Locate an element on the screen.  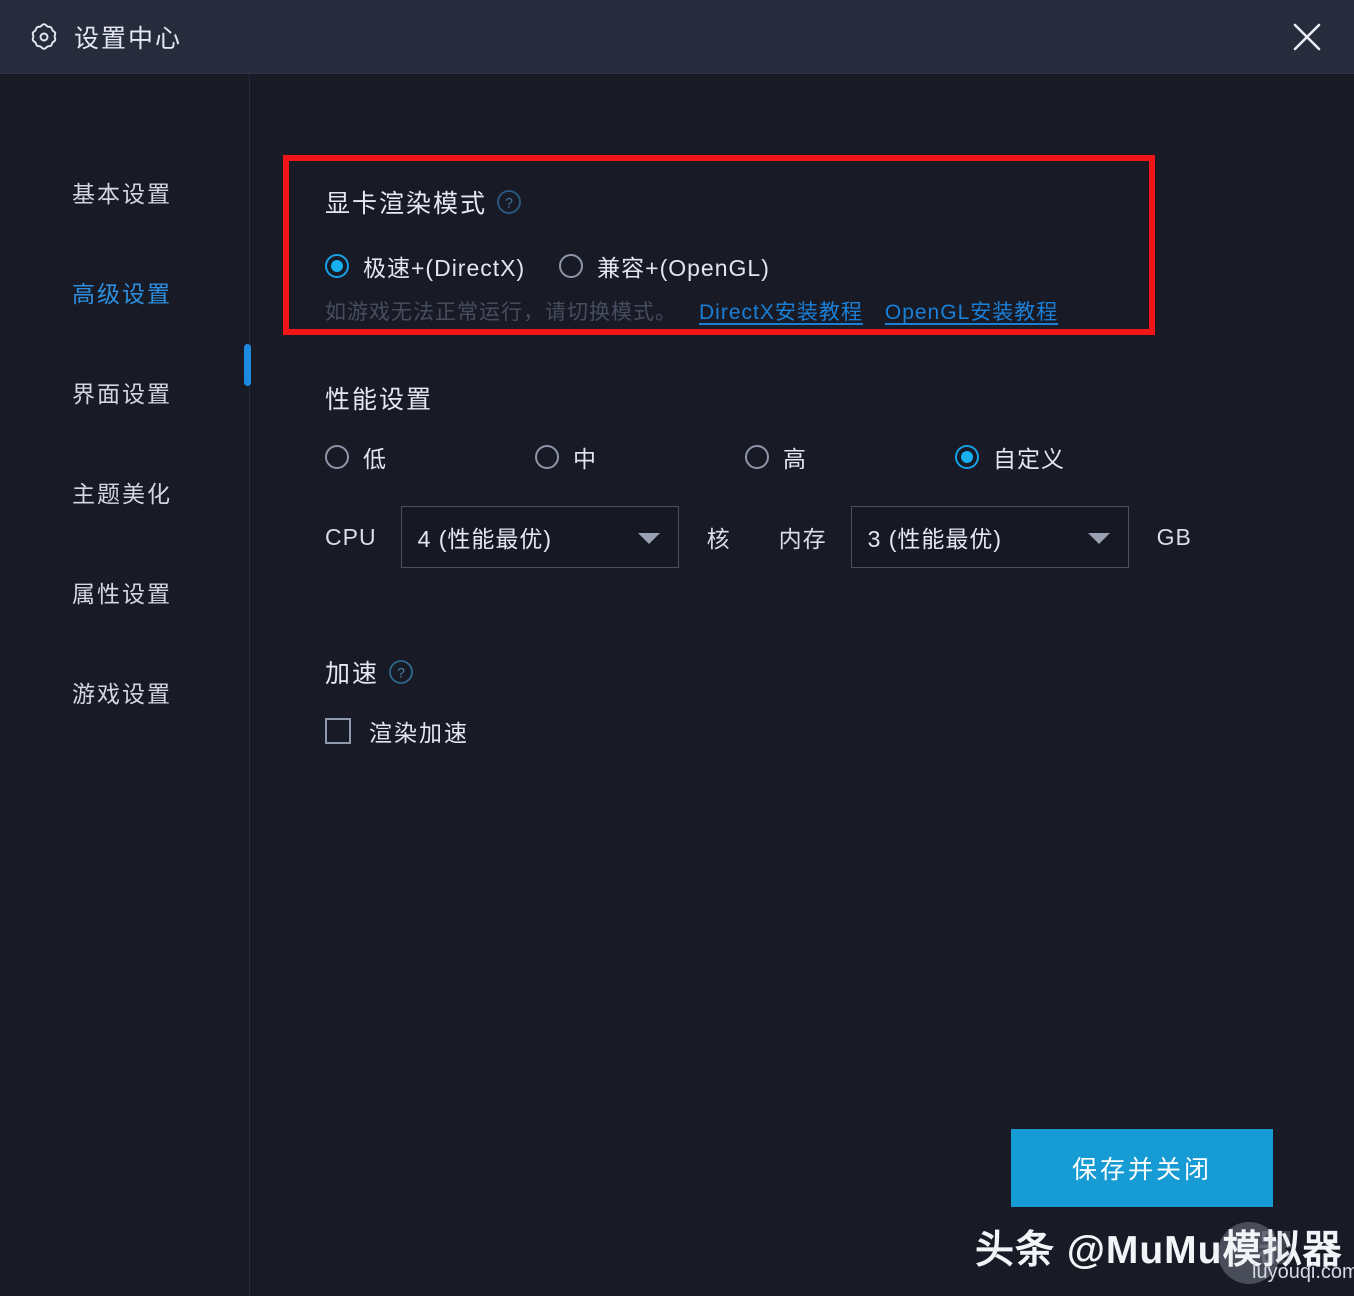
performance-section-title-row: 性能设置 is located at coordinates (379, 398).